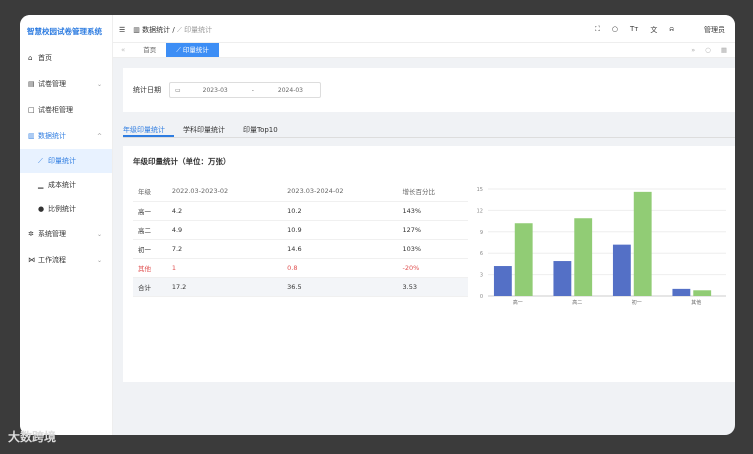 This screenshot has height=454, width=753. What do you see at coordinates (64, 31) in the screenshot?
I see `app-title: 智慧校园试卷管理系统` at bounding box center [64, 31].